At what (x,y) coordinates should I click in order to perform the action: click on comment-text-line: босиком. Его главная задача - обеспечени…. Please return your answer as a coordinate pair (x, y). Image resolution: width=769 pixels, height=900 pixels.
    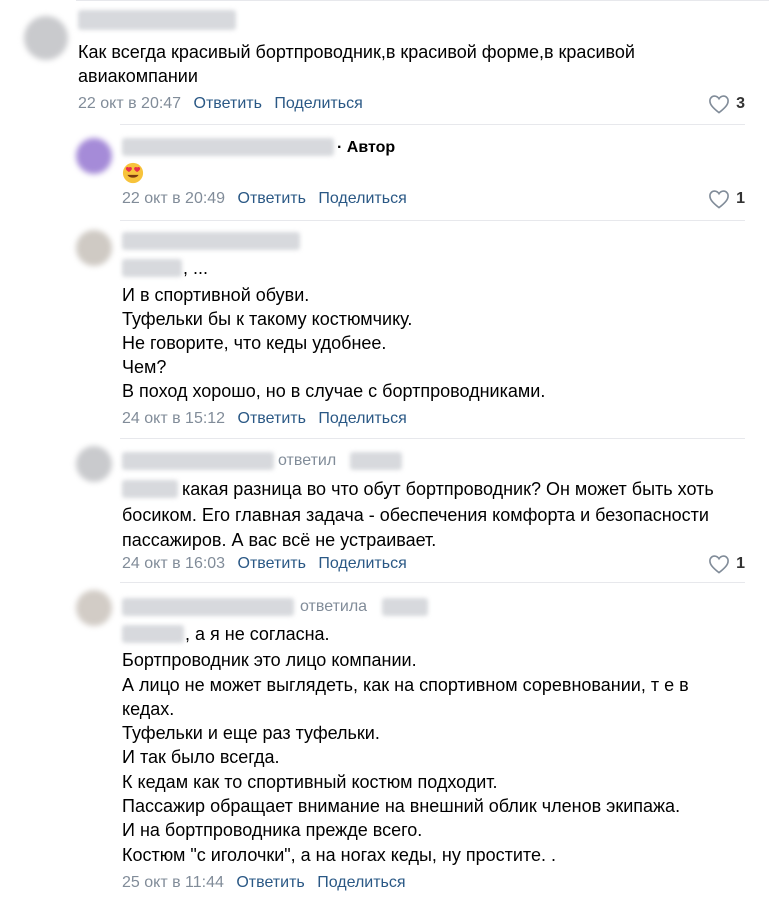
    Looking at the image, I should click on (415, 515).